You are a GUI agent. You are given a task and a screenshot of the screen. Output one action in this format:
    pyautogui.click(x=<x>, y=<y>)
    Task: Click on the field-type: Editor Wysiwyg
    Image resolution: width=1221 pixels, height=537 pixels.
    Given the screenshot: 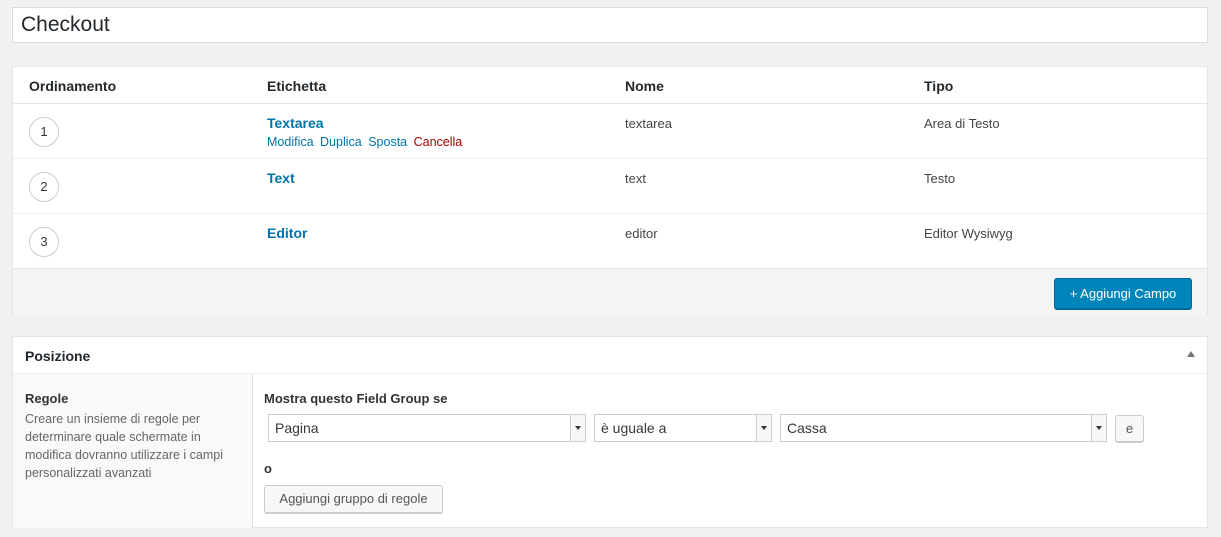 What is the action you would take?
    pyautogui.click(x=968, y=233)
    